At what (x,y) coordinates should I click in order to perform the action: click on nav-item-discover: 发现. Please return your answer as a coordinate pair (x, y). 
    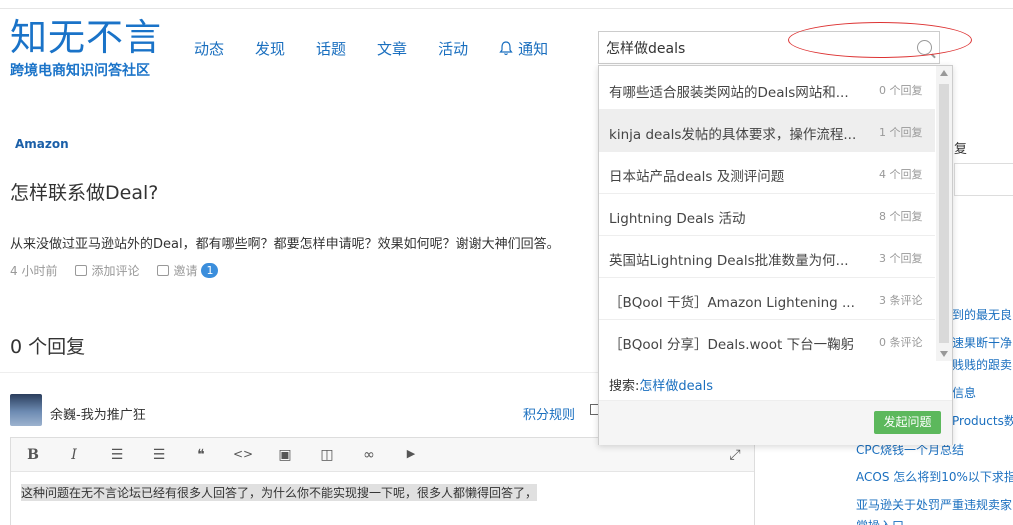
    Looking at the image, I should click on (270, 48).